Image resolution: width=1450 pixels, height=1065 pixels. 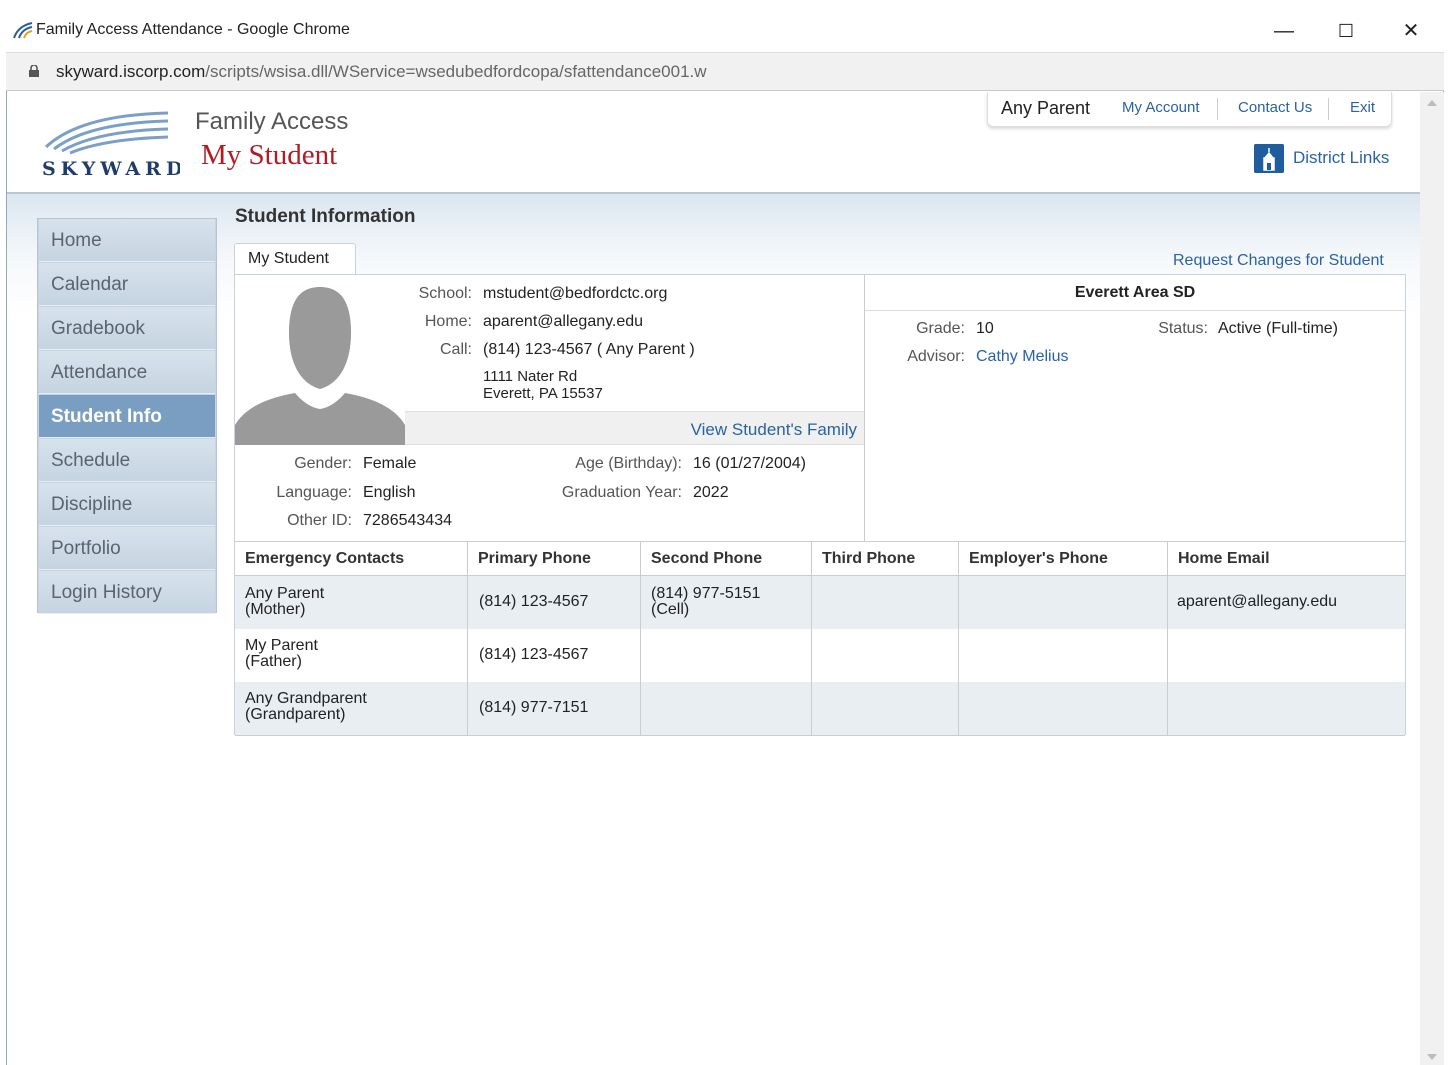 I want to click on logo-text: SKYWARD, so click(x=111, y=168).